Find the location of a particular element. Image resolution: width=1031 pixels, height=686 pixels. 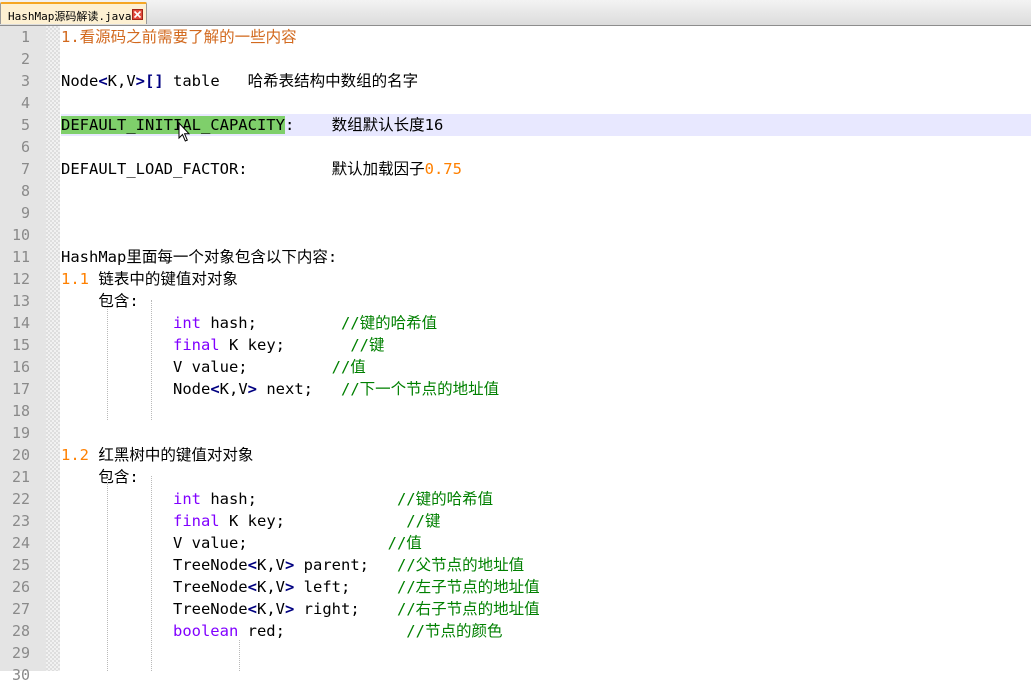

code-line: 18 is located at coordinates (515, 411).